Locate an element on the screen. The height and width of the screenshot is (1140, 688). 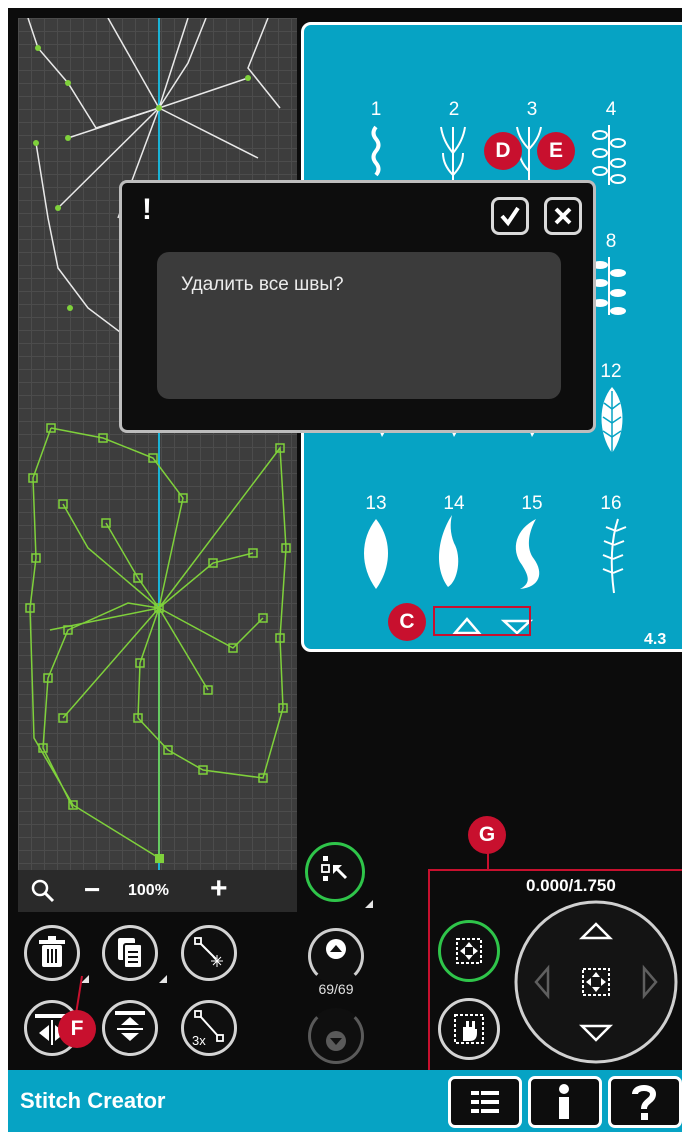
next-stitch-button is located at coordinates (336, 1036).